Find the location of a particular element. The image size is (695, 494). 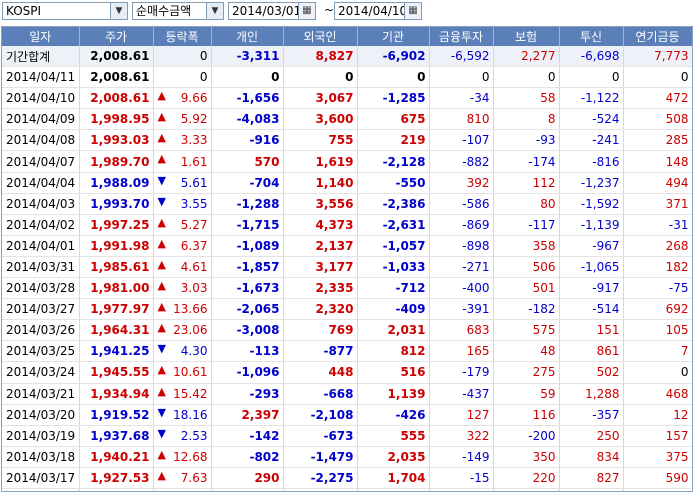

date-cell: 2014/03/25 is located at coordinates (41, 351).